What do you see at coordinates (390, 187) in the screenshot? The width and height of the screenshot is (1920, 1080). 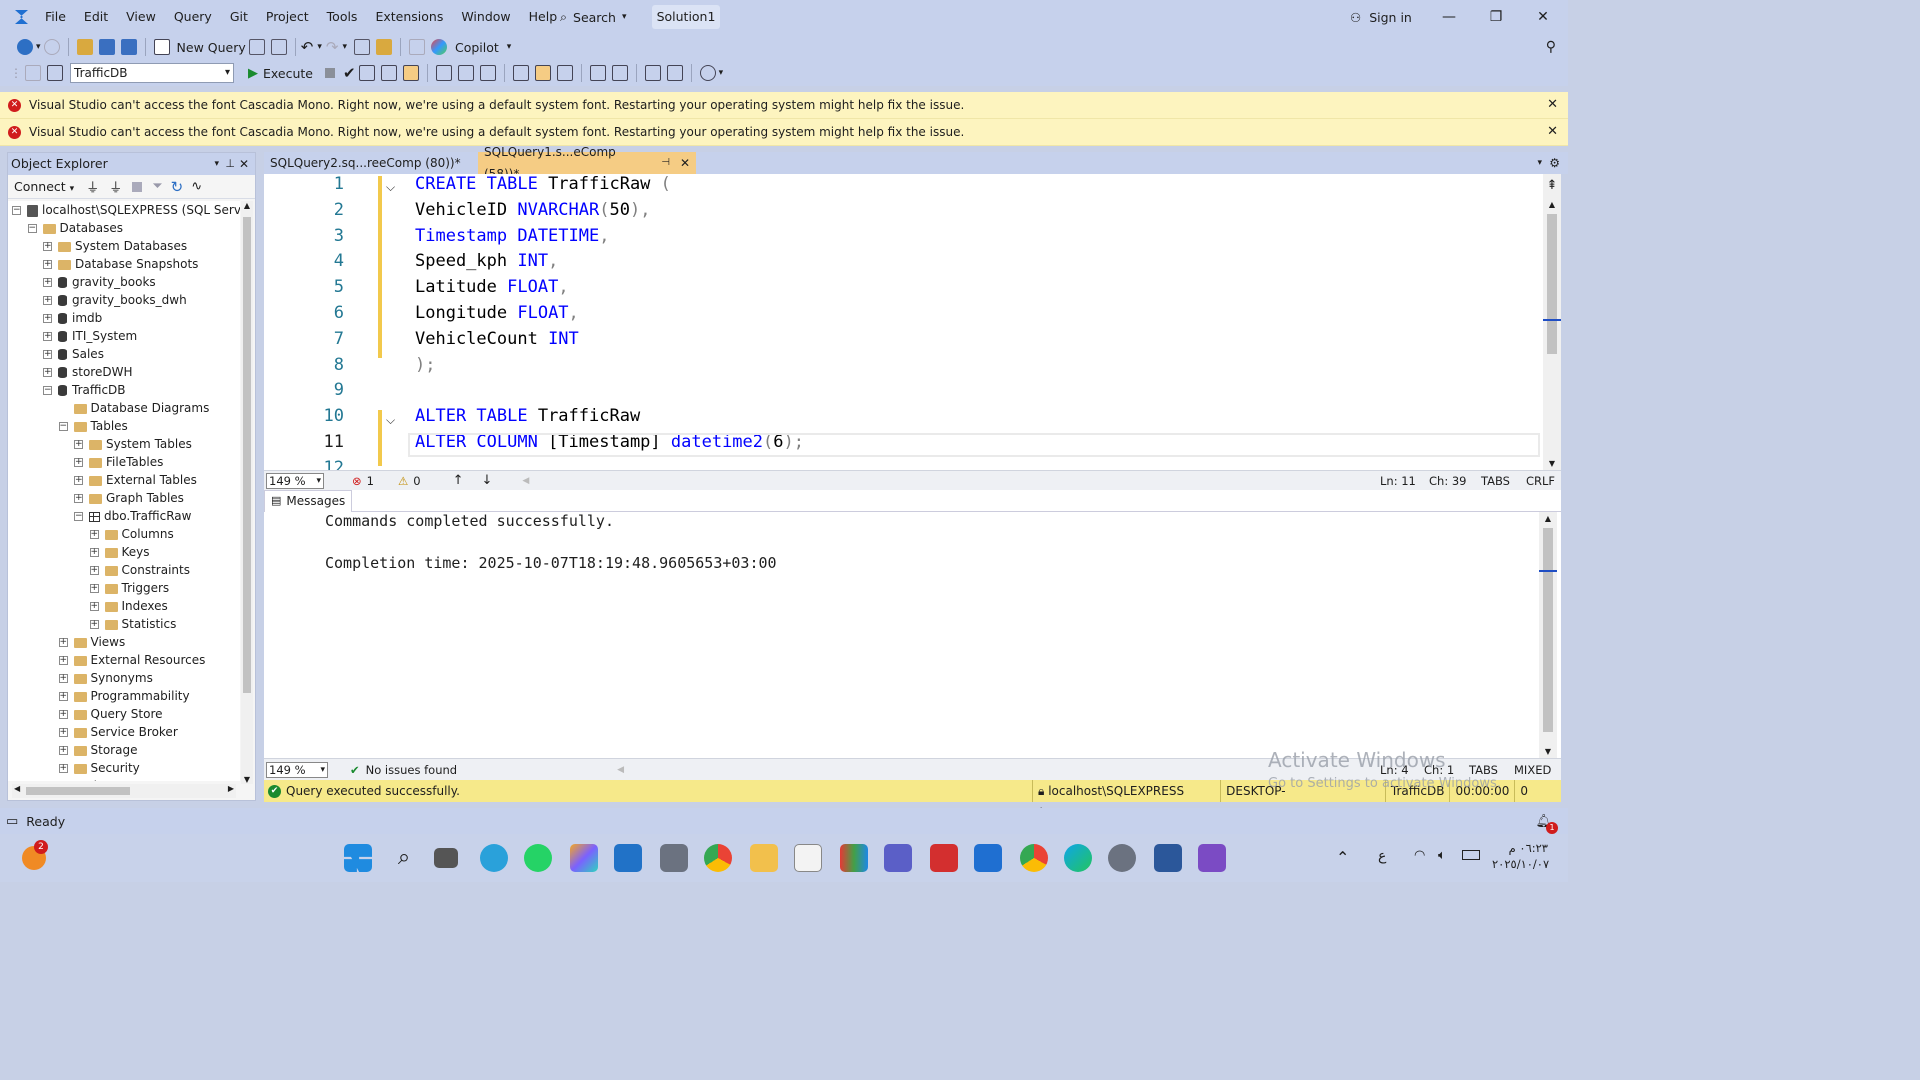 I see `collapse-icon: ⌵` at bounding box center [390, 187].